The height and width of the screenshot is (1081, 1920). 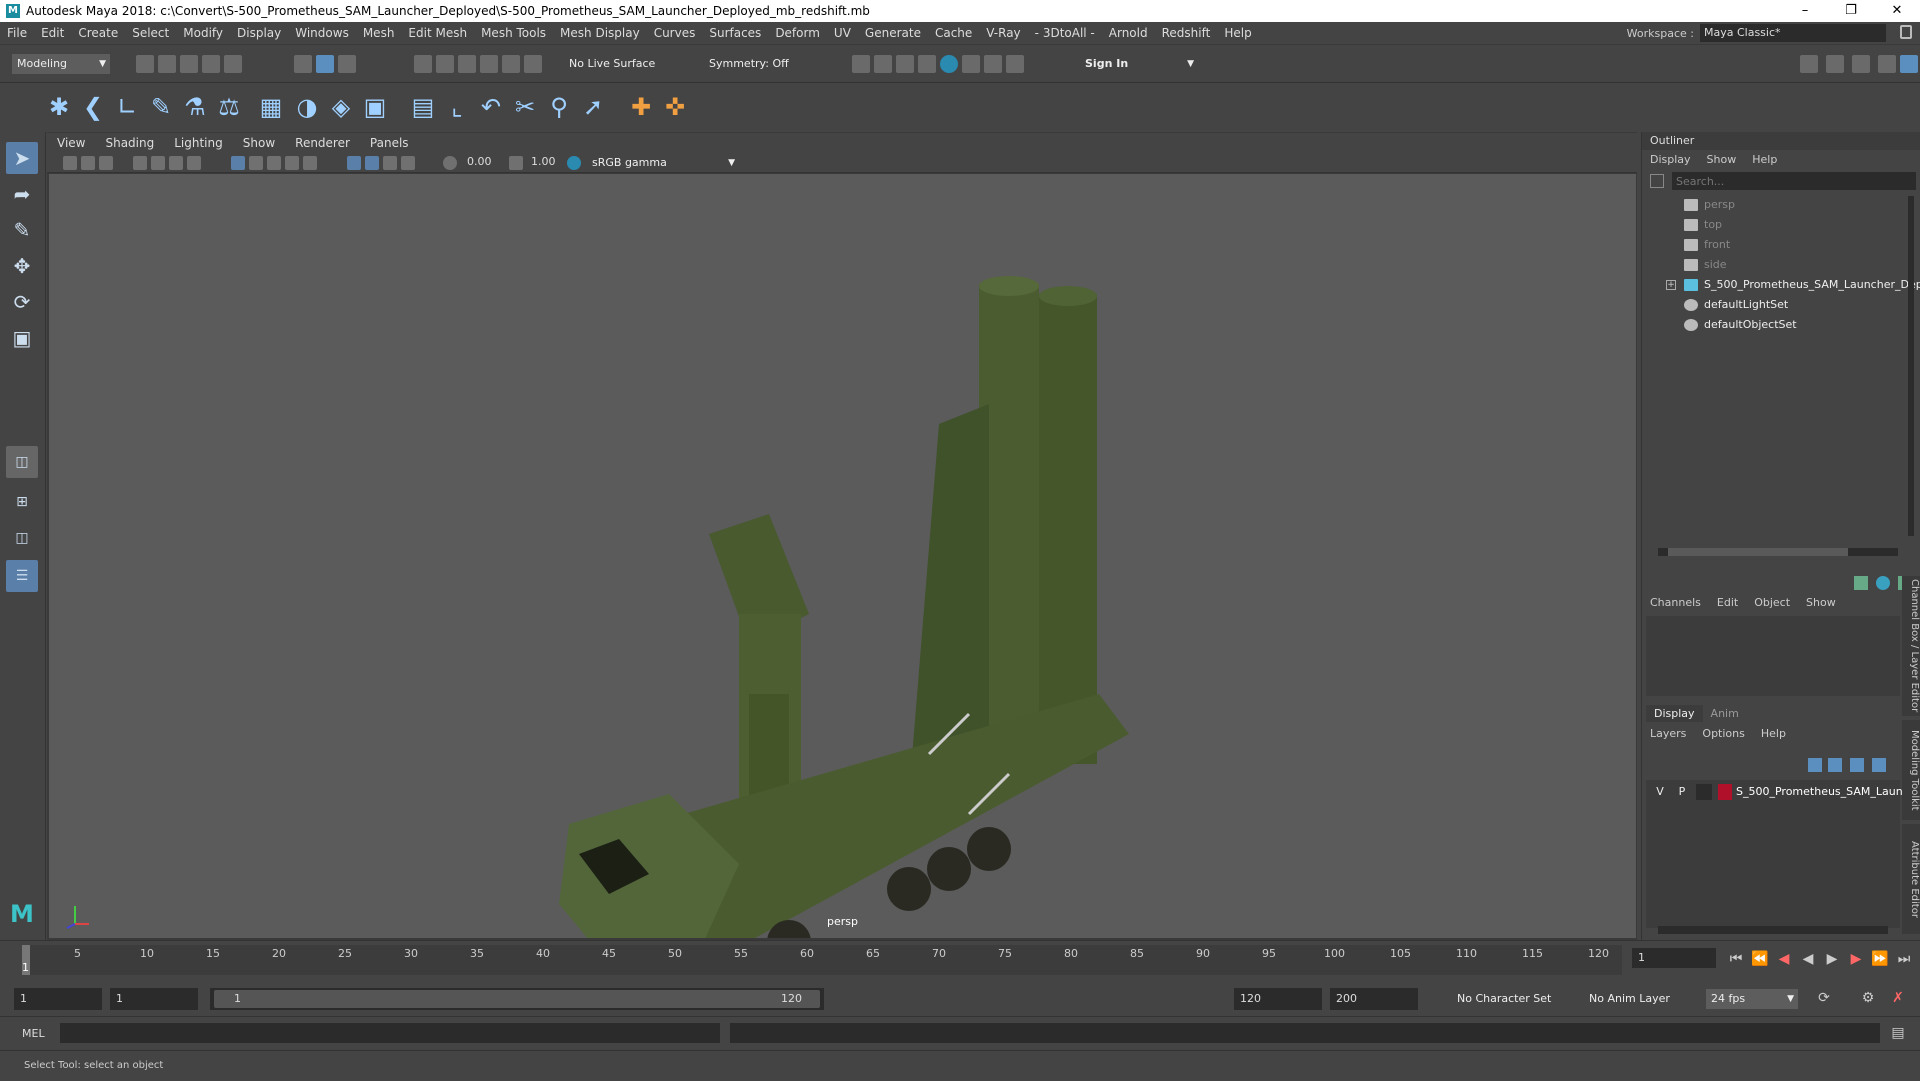 What do you see at coordinates (663, 163) in the screenshot?
I see `colorspace-dropdown: sRGB gamma ▼` at bounding box center [663, 163].